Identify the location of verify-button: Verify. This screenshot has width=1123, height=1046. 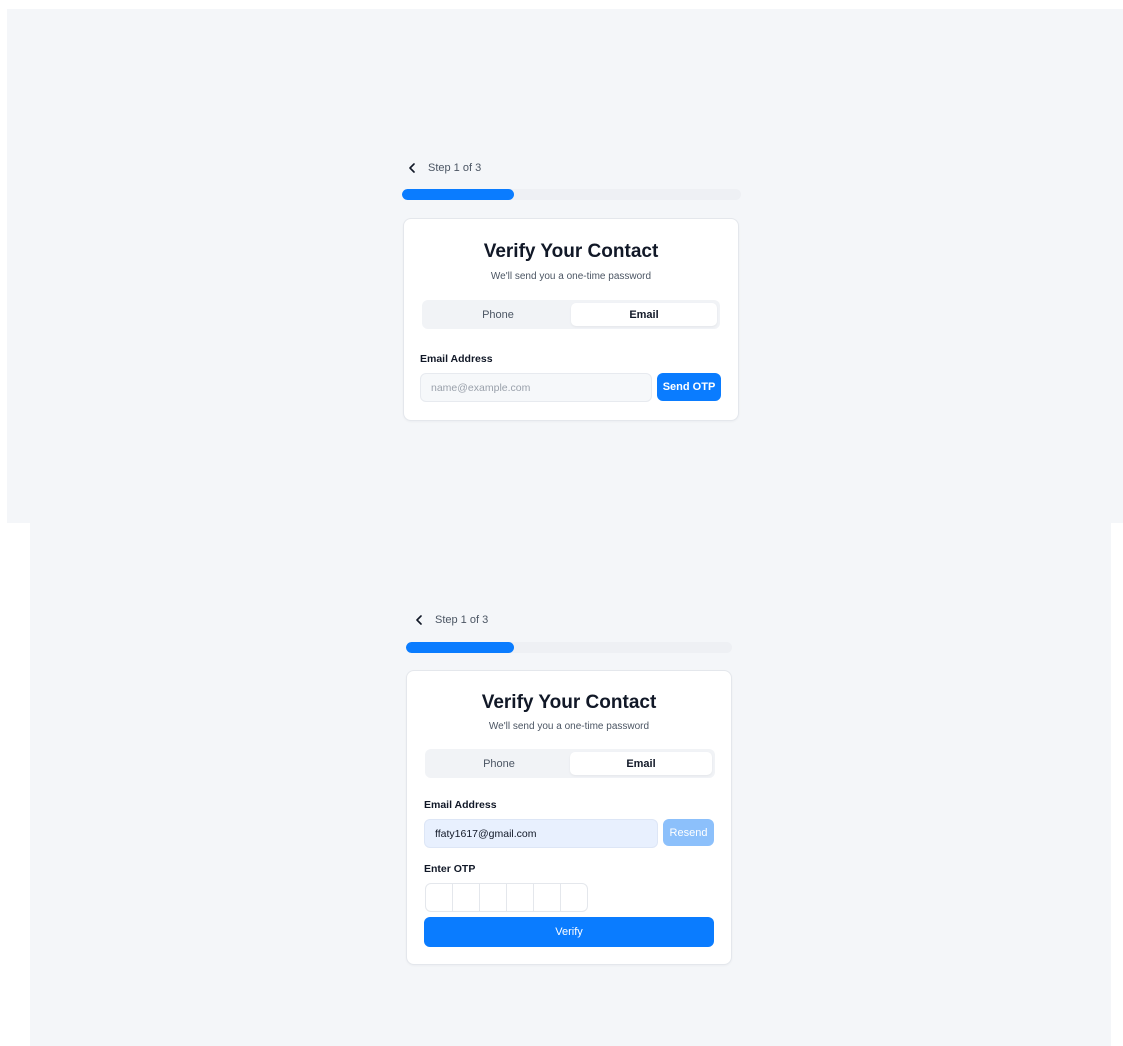
(569, 932).